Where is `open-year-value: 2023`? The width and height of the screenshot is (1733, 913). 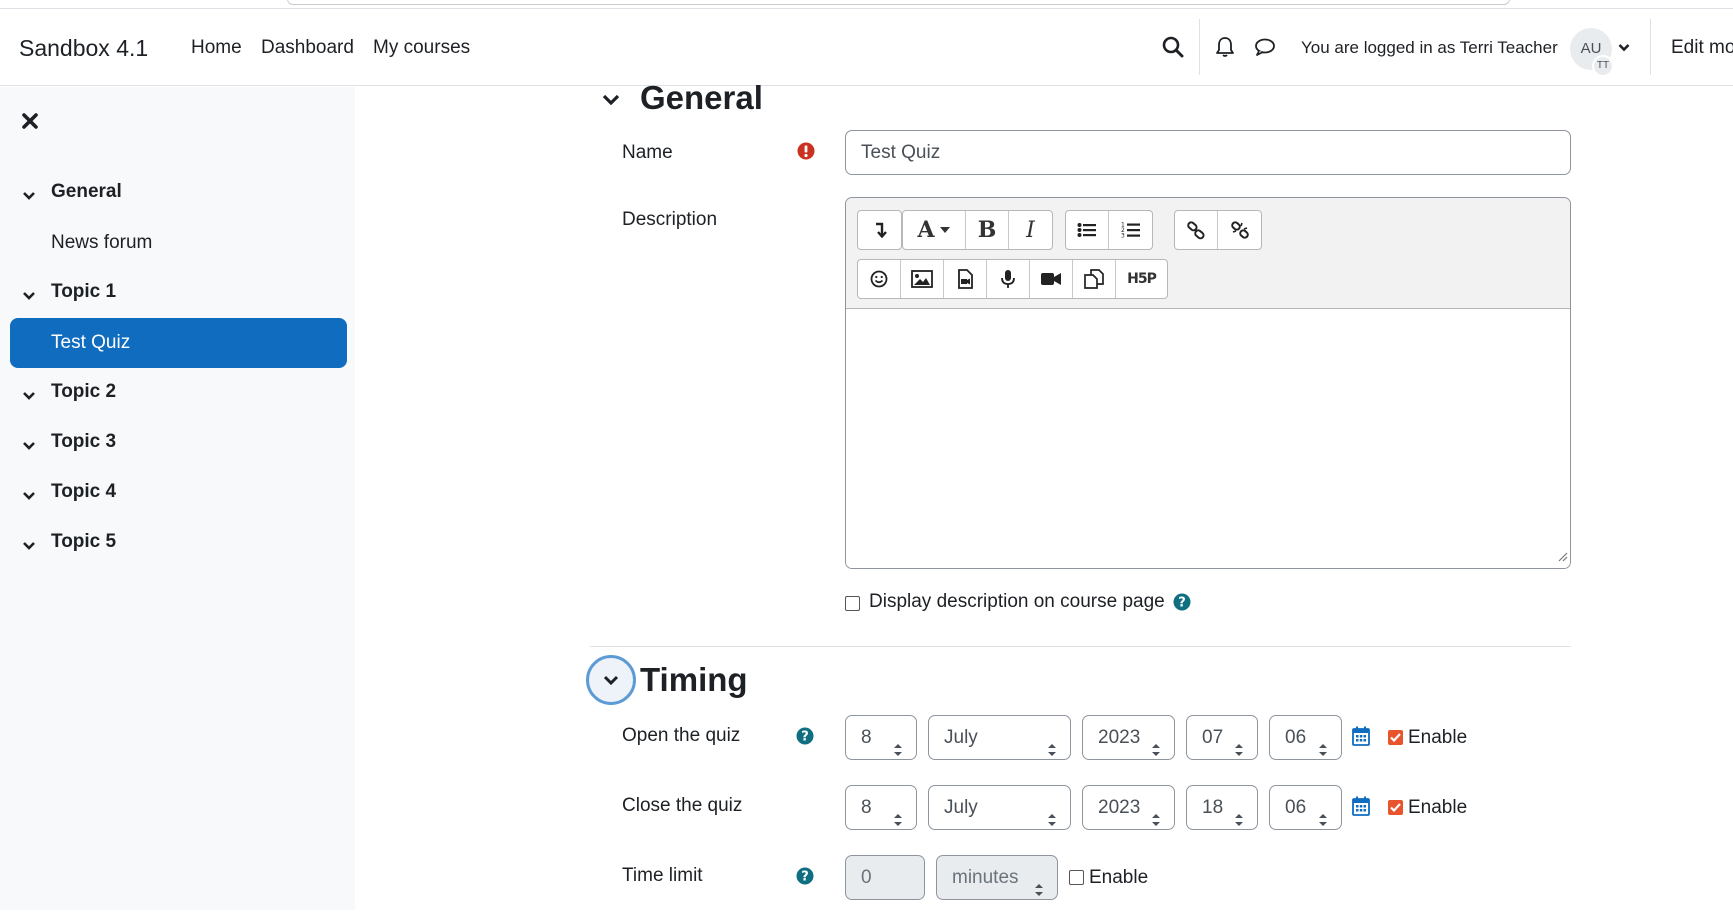 open-year-value: 2023 is located at coordinates (1119, 737).